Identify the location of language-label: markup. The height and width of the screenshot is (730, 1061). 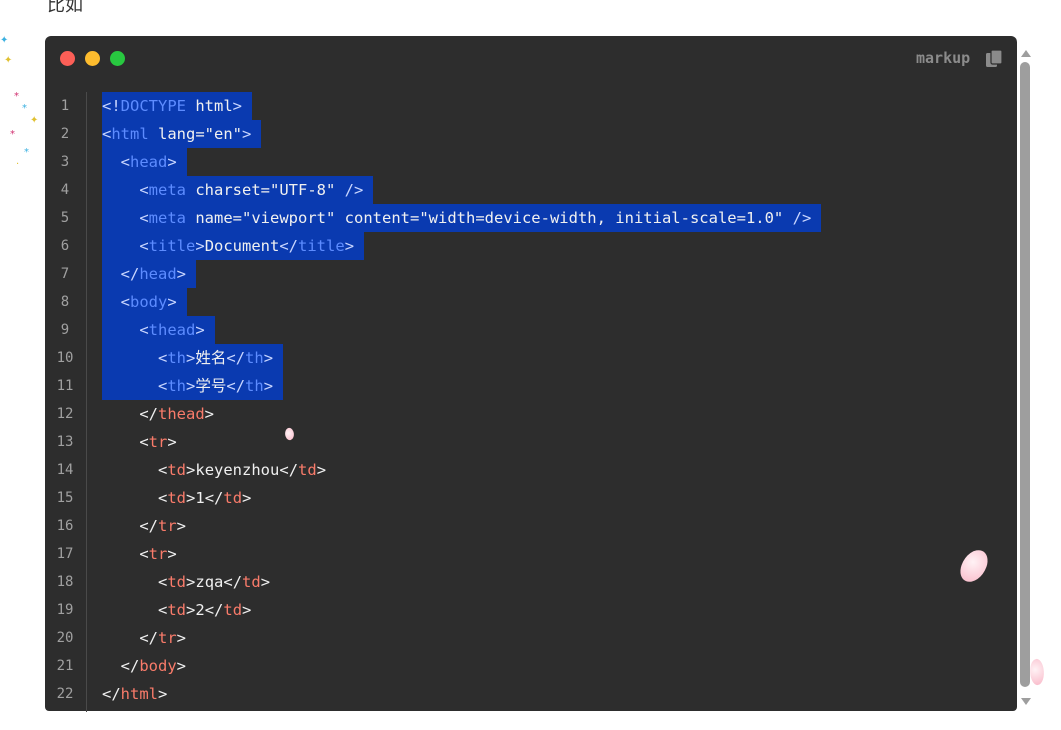
(943, 58).